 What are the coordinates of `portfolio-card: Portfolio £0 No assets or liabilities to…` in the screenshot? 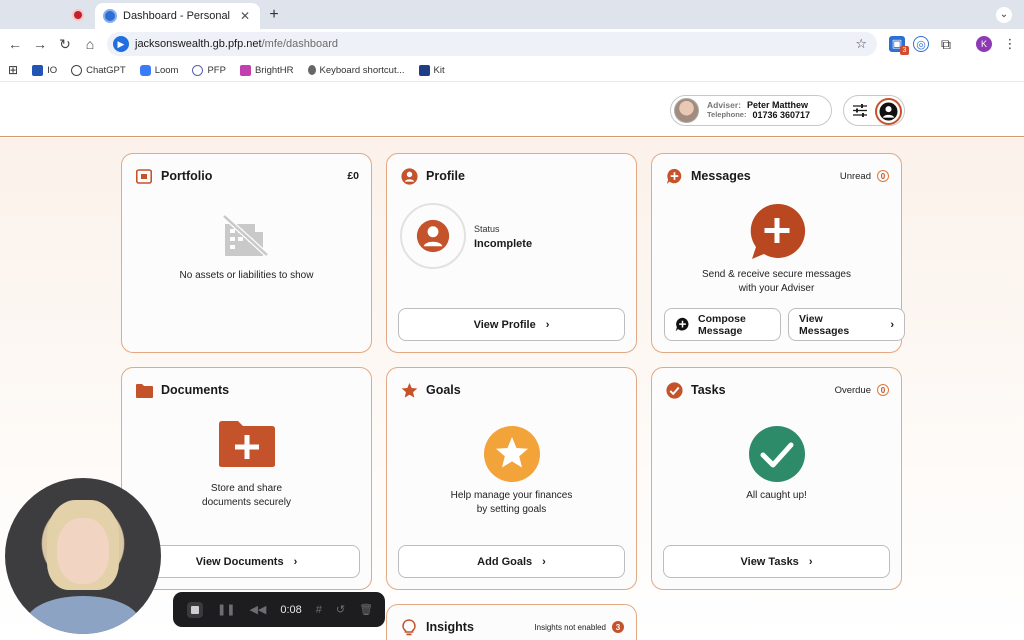 It's located at (246, 253).